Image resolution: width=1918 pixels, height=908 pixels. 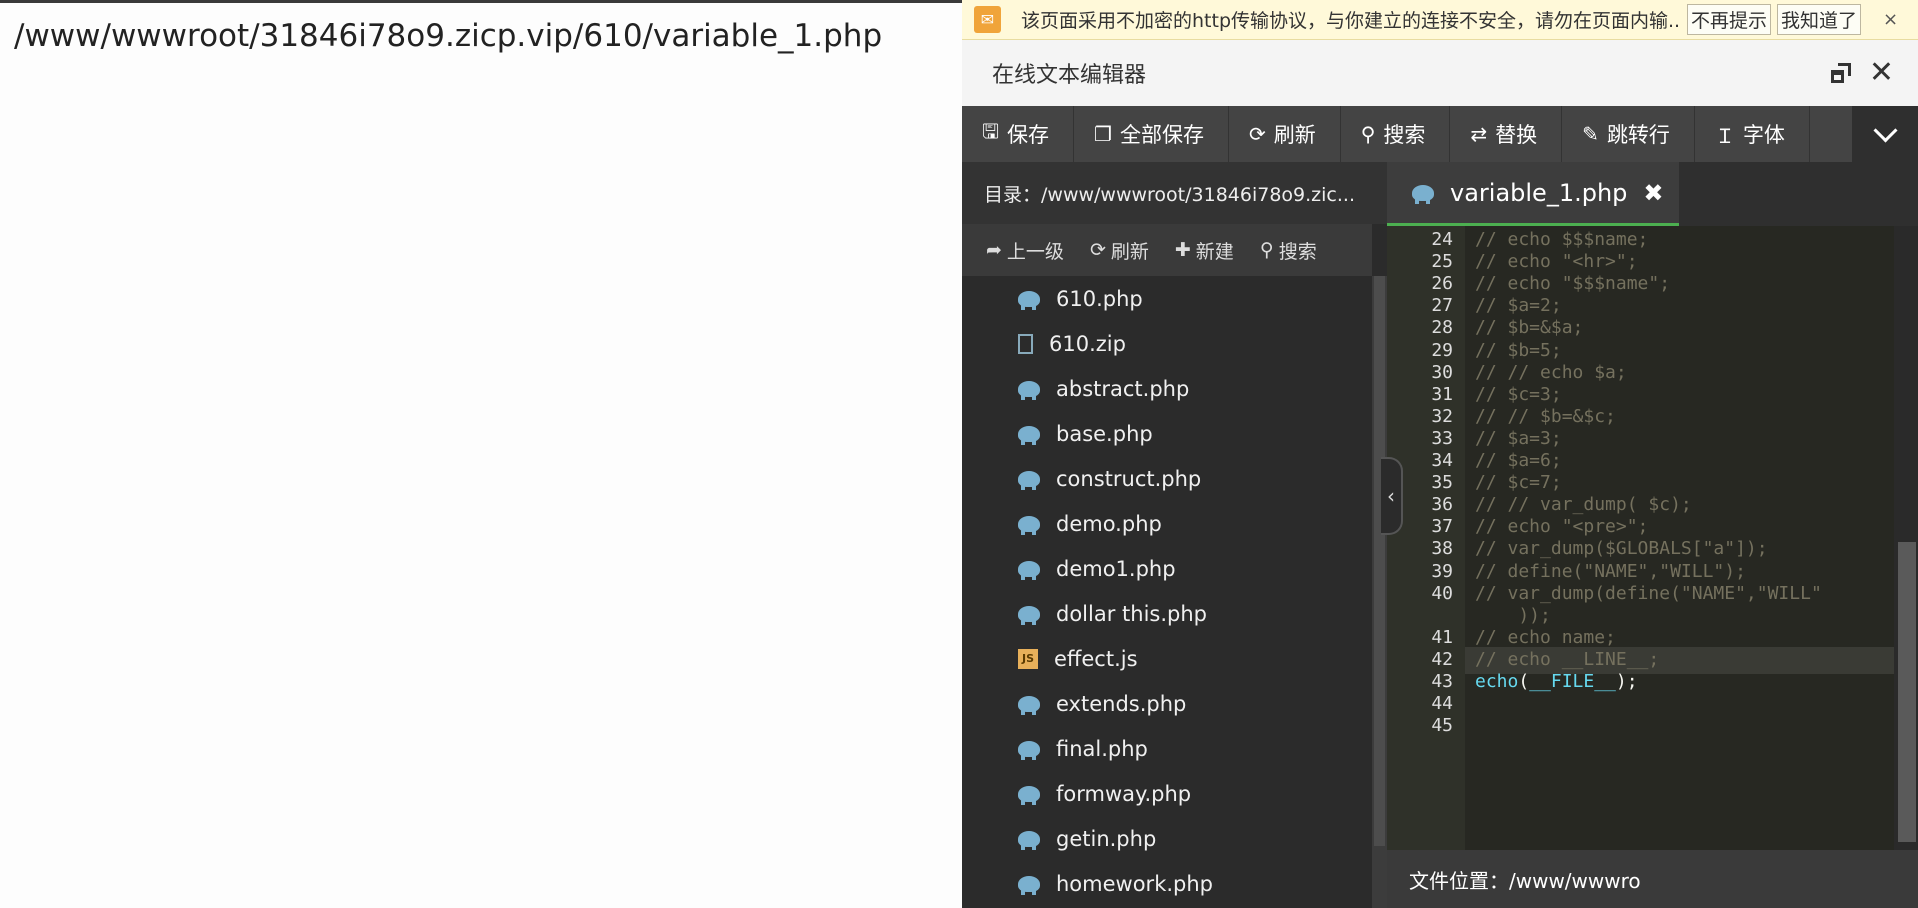 I want to click on code-line: // // echo $a;, so click(x=1551, y=372).